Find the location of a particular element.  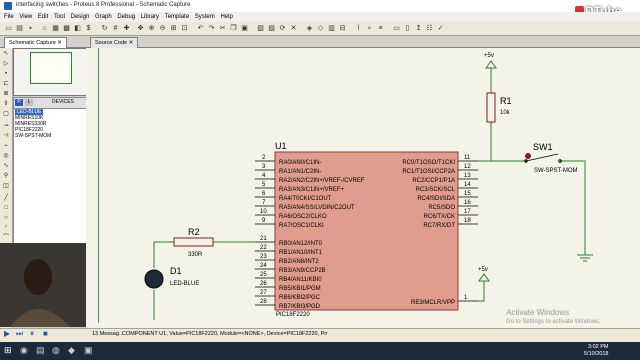

taskbar-app-icon: ◍ is located at coordinates (56, 350).